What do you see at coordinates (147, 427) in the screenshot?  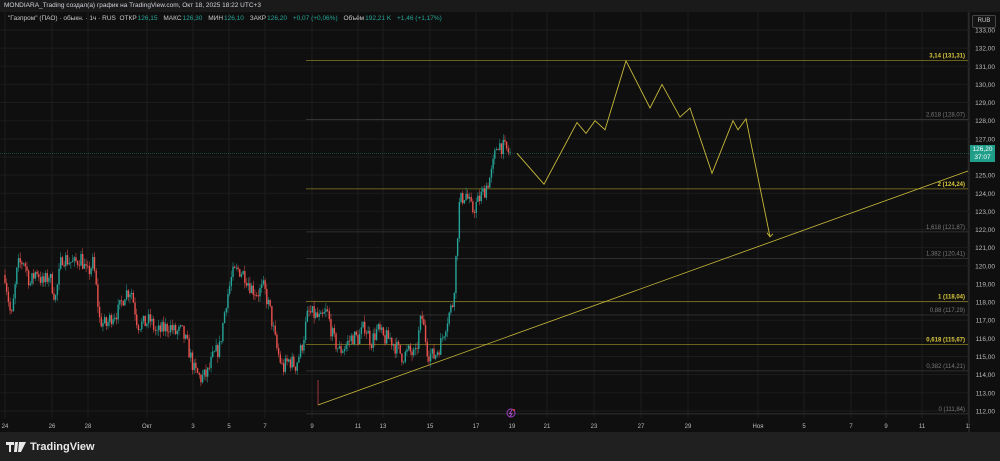 I see `time-tick-label: Окт` at bounding box center [147, 427].